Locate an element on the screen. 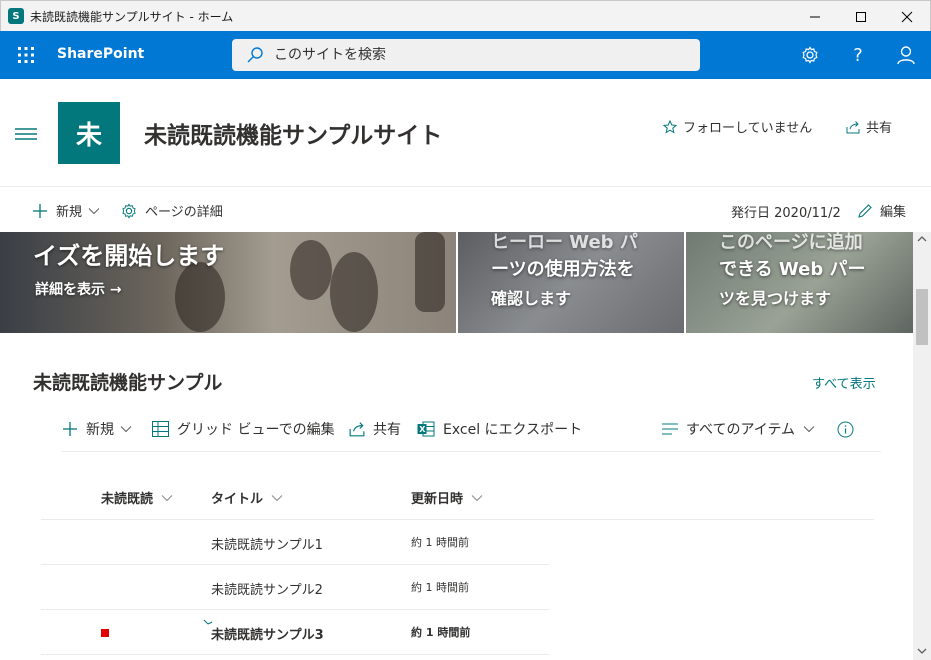 The width and height of the screenshot is (931, 660). info-icon is located at coordinates (845, 429).